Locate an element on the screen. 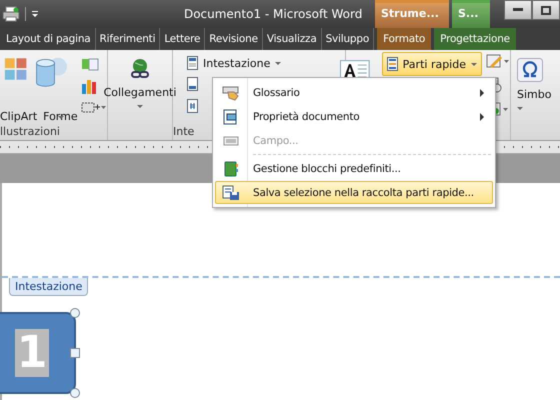 This screenshot has width=560, height=400. quick-parts-button: Parti rapide is located at coordinates (432, 64).